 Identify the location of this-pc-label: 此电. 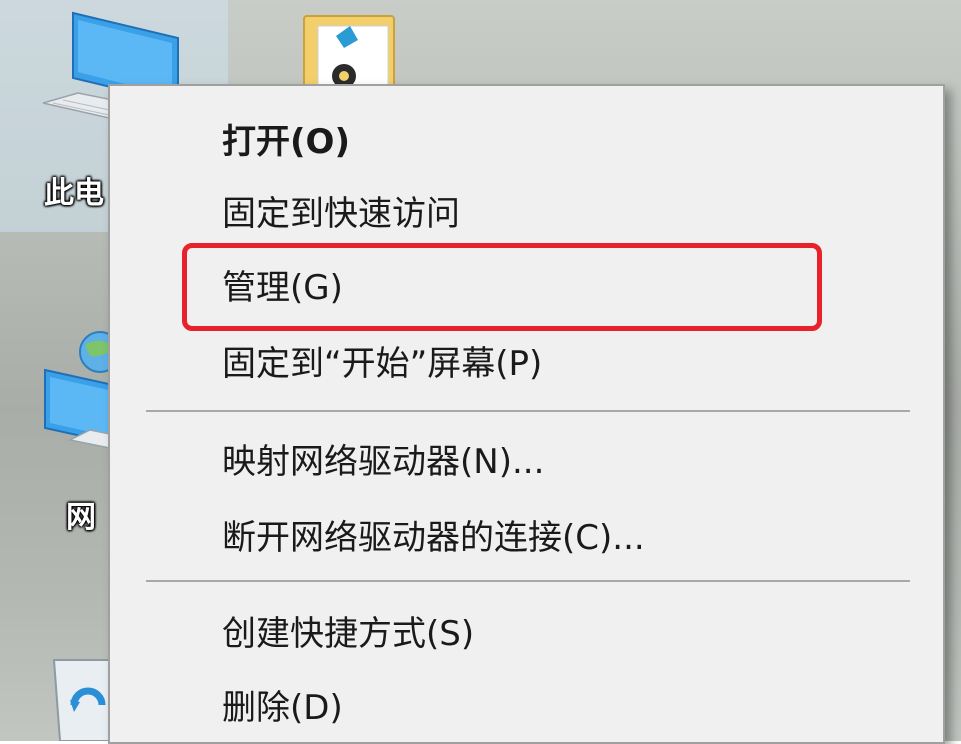
(74, 193).